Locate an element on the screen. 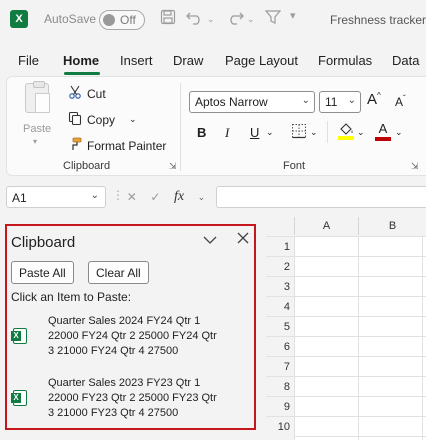 The image size is (426, 440). underline-button: U is located at coordinates (254, 132).